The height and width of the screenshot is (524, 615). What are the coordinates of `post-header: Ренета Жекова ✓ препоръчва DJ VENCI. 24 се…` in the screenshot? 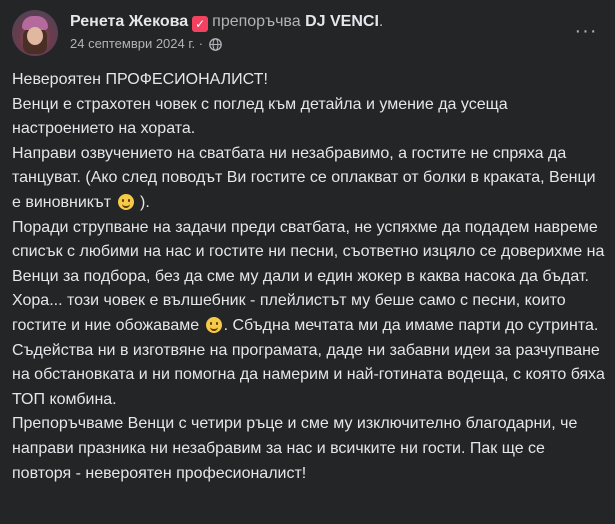 It's located at (307, 33).